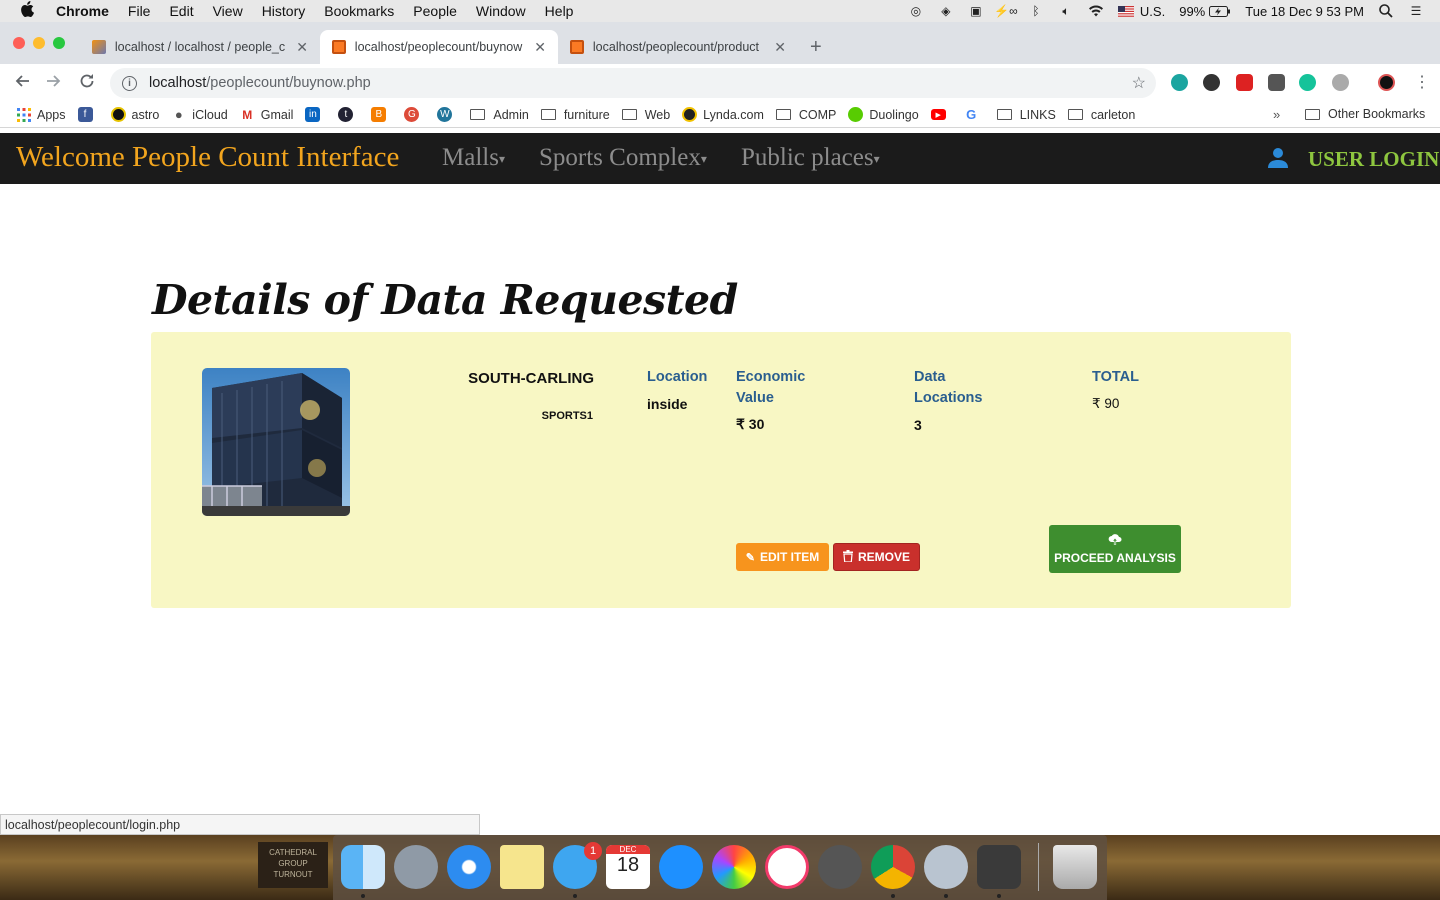 The height and width of the screenshot is (900, 1440). What do you see at coordinates (293, 852) in the screenshot?
I see `sign-line: CATHEDRAL` at bounding box center [293, 852].